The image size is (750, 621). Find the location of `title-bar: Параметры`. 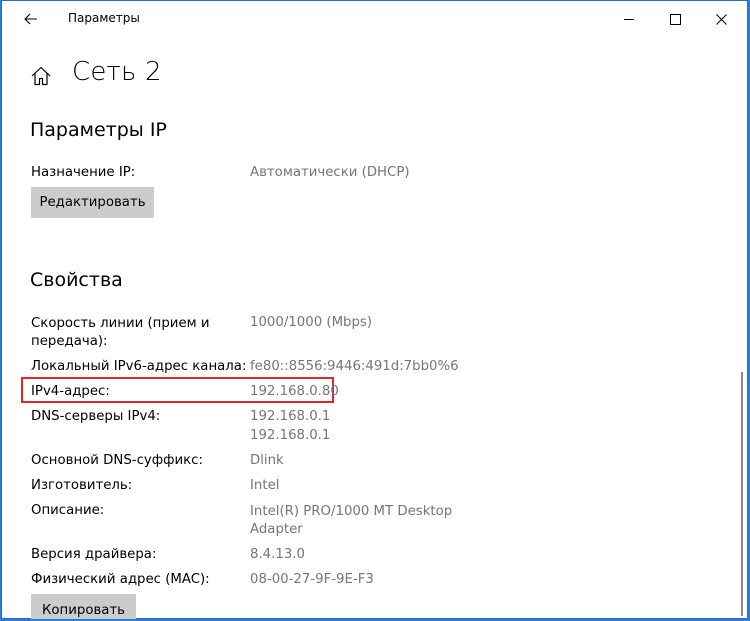

title-bar: Параметры is located at coordinates (374, 19).